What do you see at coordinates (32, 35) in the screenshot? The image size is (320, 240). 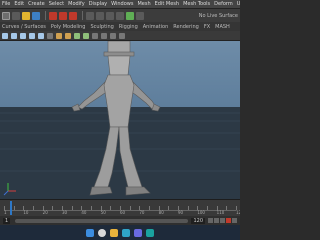 I see `cone-icon` at bounding box center [32, 35].